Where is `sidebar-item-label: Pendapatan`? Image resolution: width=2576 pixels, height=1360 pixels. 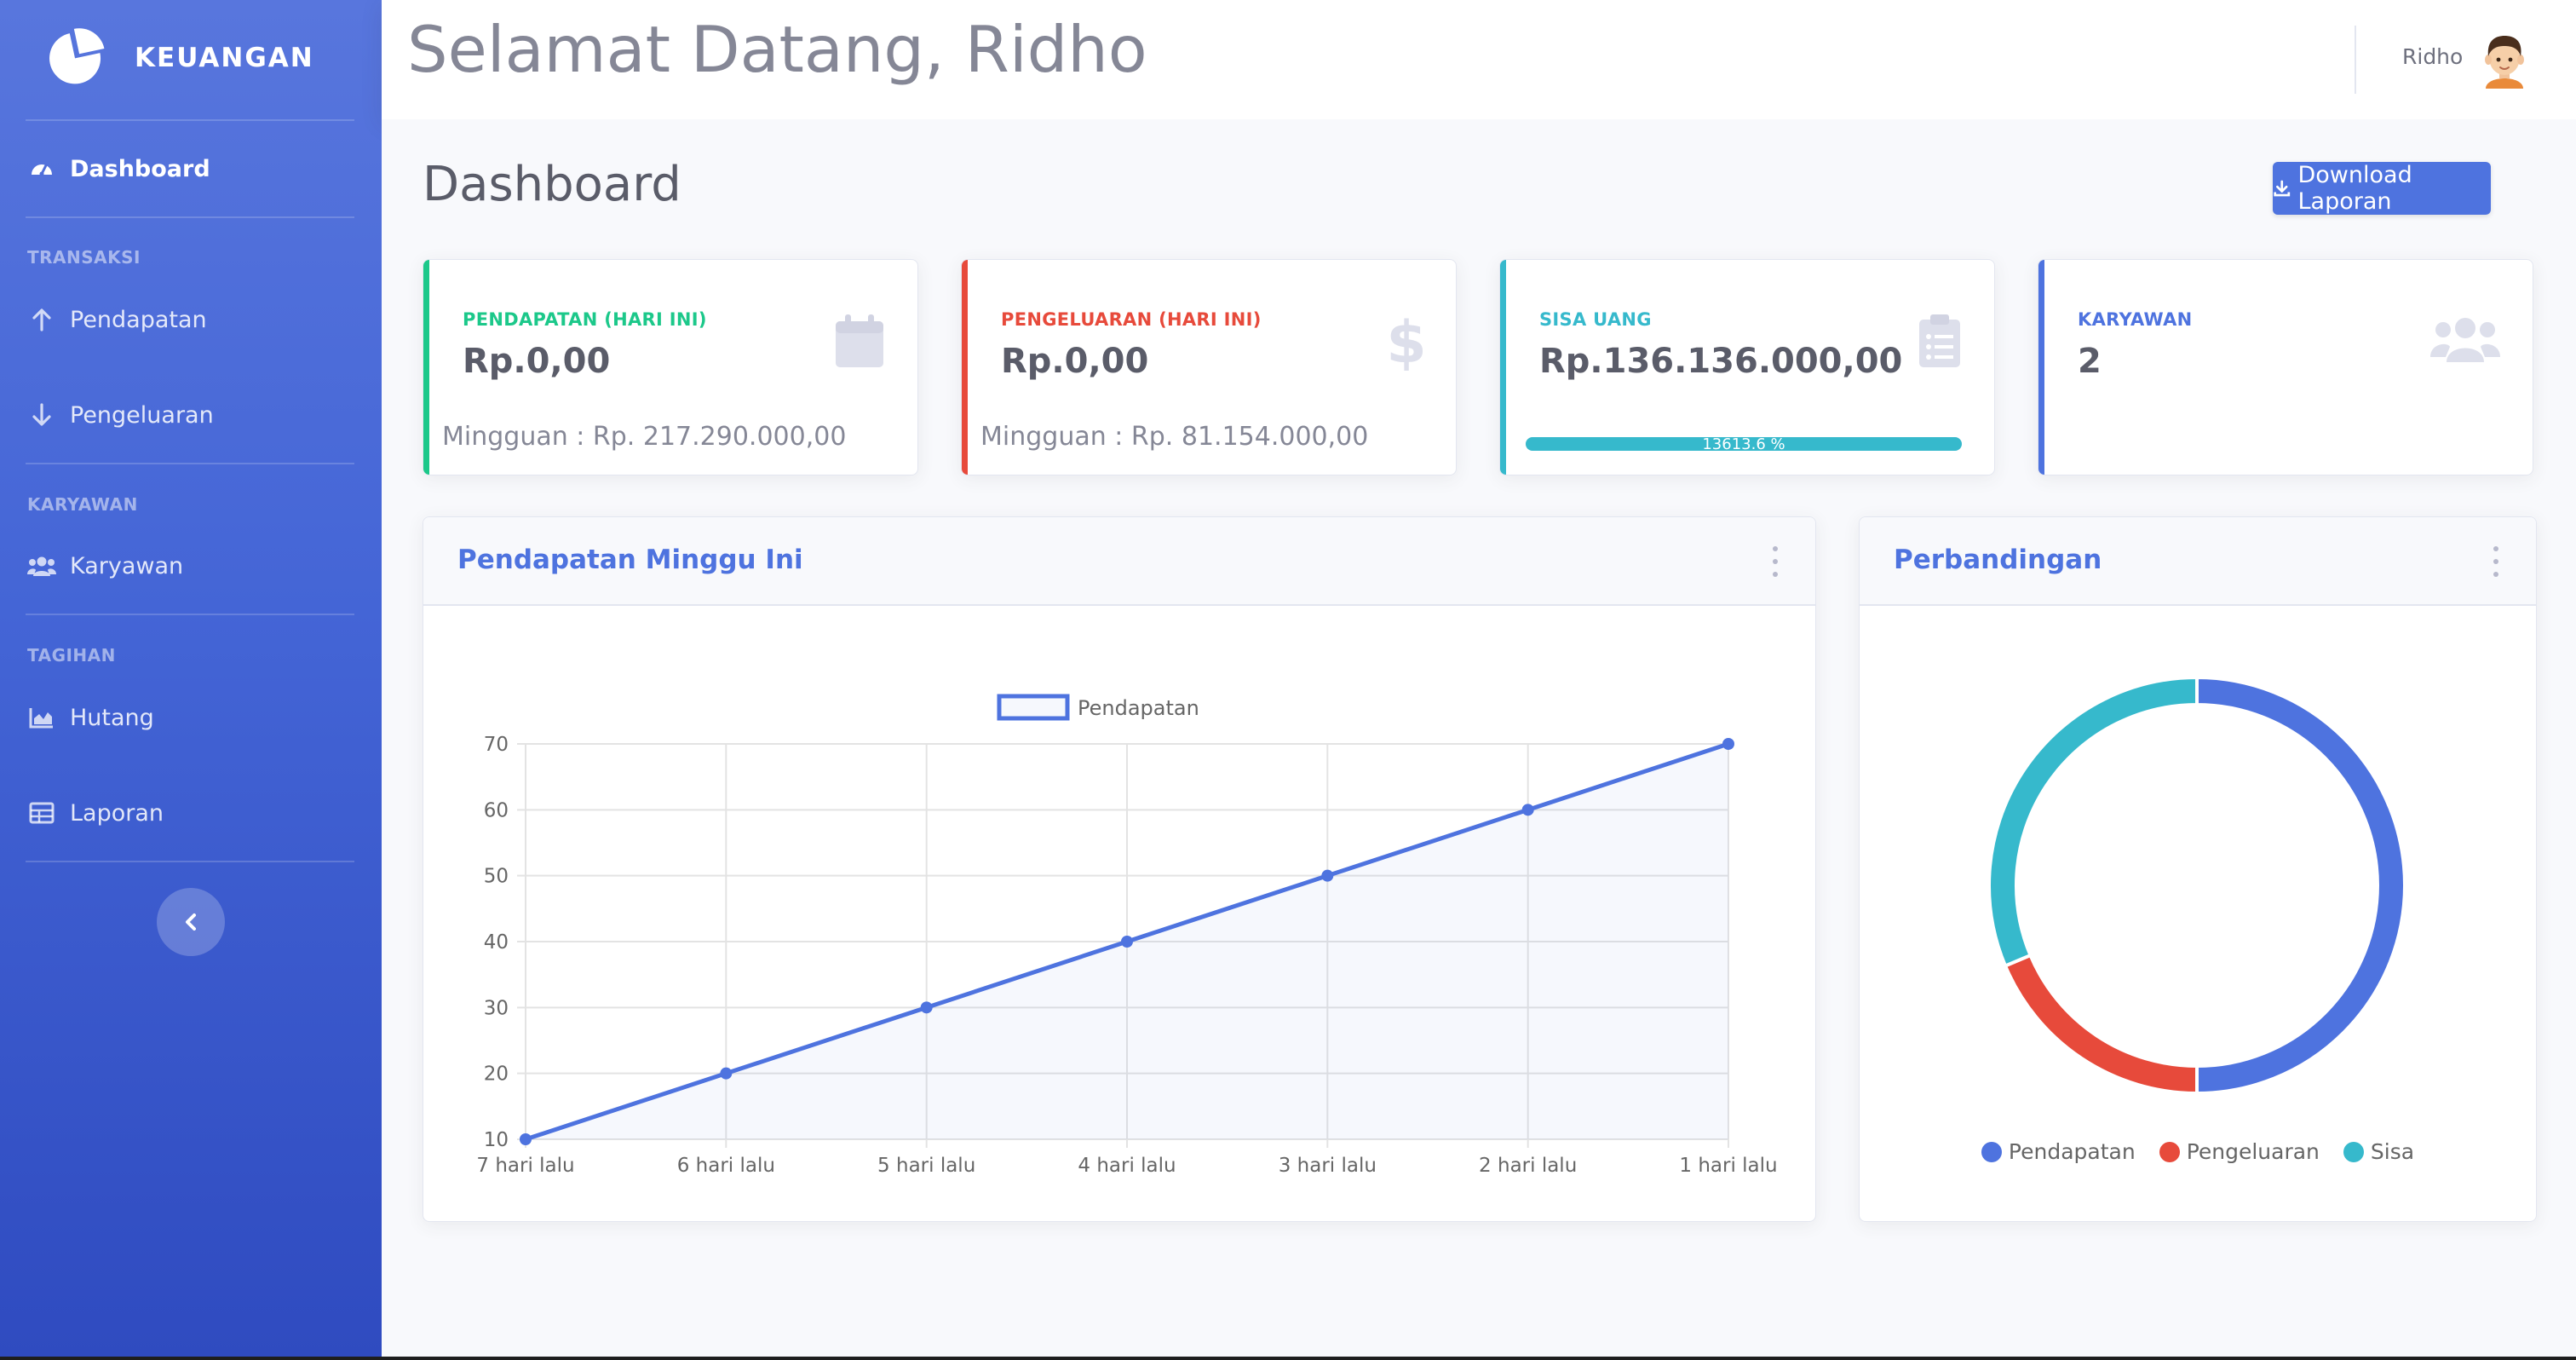 sidebar-item-label: Pendapatan is located at coordinates (139, 319).